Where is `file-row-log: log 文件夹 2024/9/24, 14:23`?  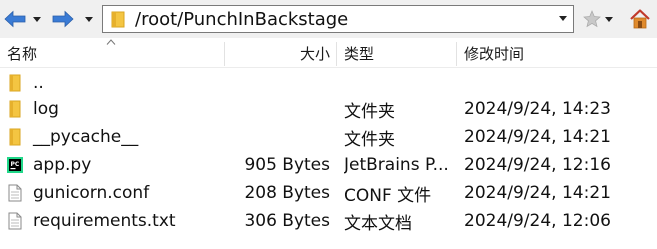
file-row-log: log 文件夹 2024/9/24, 14:23 is located at coordinates (328, 109).